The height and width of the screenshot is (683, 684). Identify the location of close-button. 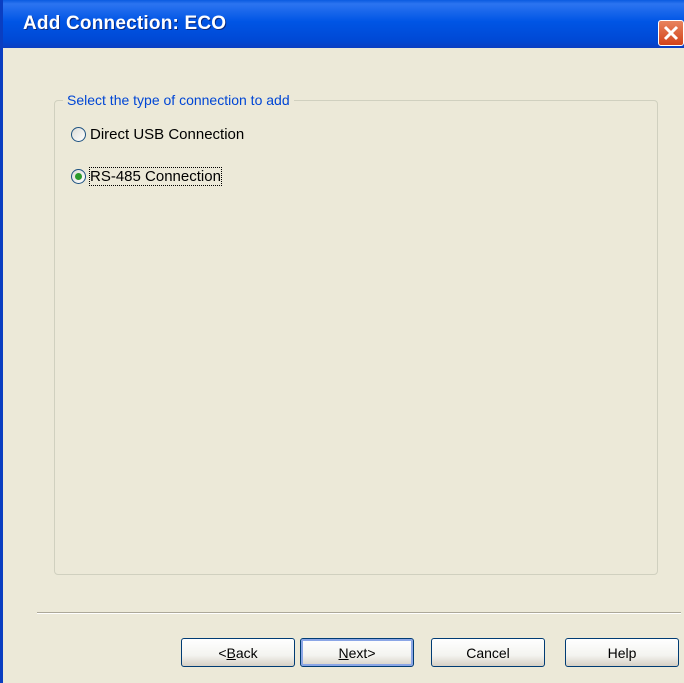
(671, 33).